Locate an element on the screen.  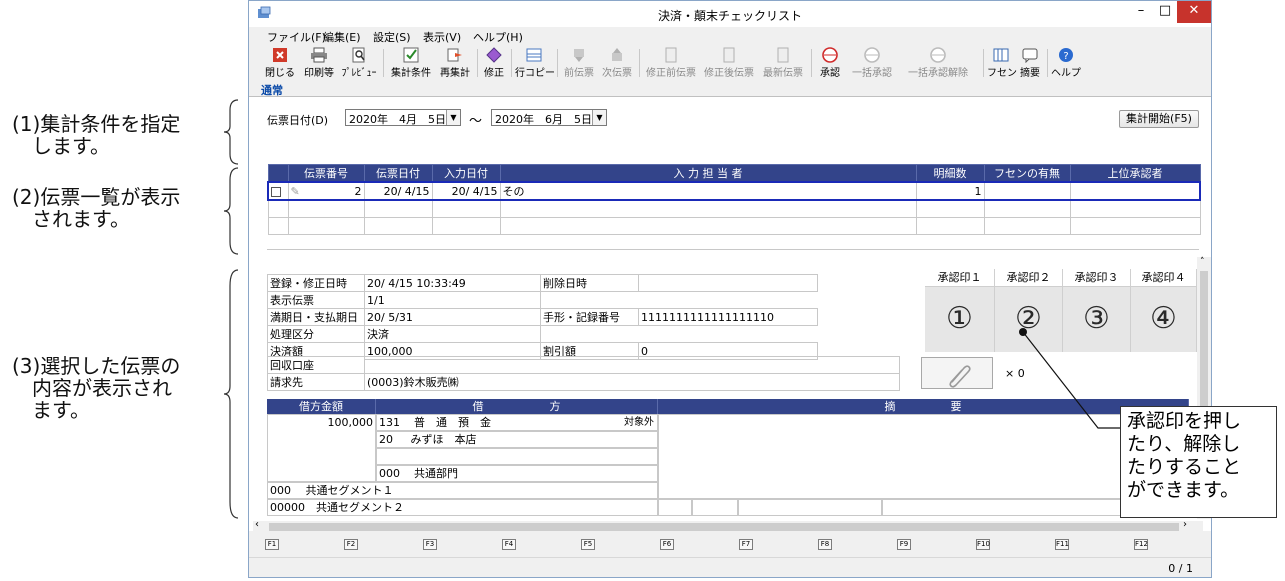
bulk-release-button: 一括承認解除 is located at coordinates (938, 63).